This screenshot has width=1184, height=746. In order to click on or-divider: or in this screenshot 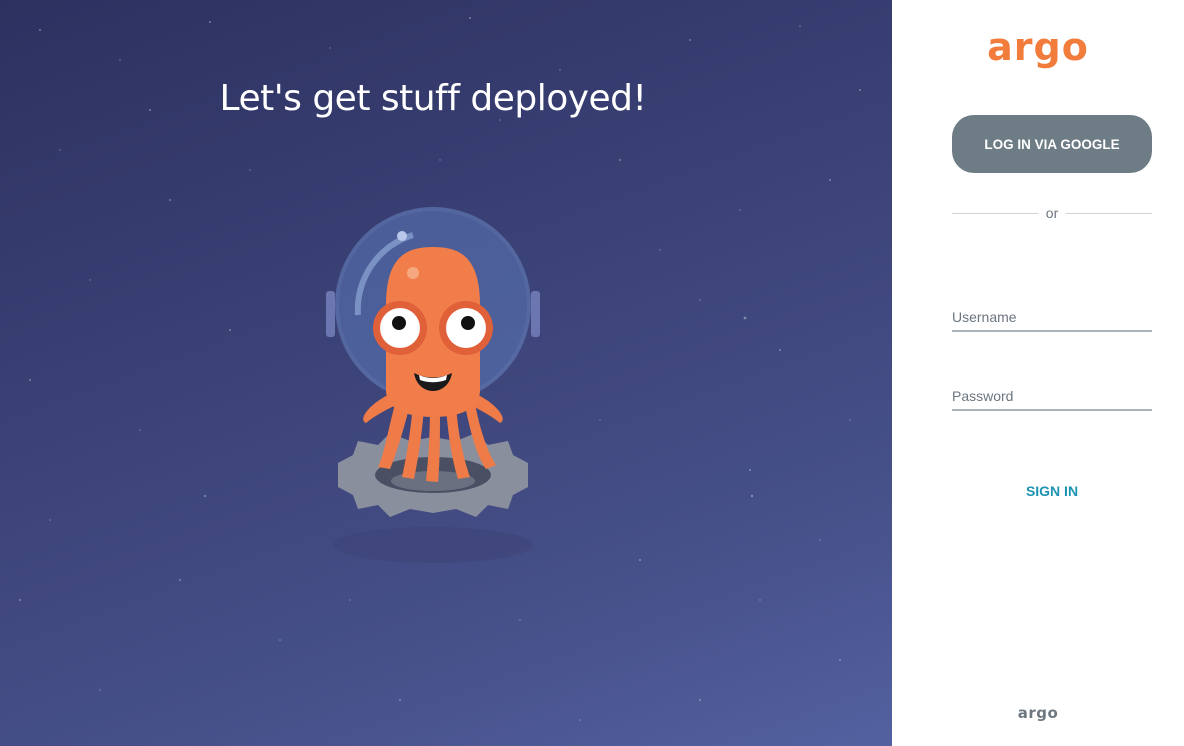, I will do `click(1052, 213)`.